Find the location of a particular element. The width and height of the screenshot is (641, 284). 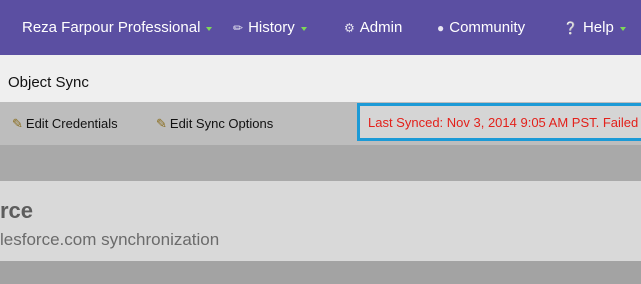

account-menu: Reza Farpour Professional is located at coordinates (117, 27).